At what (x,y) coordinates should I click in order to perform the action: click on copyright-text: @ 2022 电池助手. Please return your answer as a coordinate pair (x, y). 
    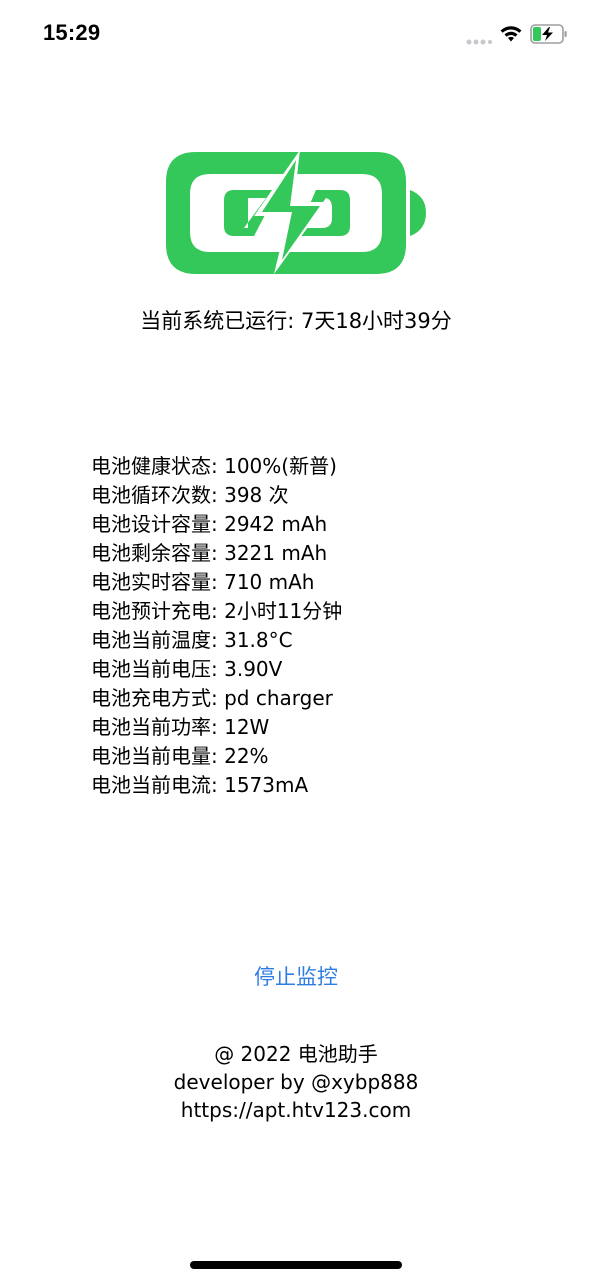
    Looking at the image, I should click on (296, 1054).